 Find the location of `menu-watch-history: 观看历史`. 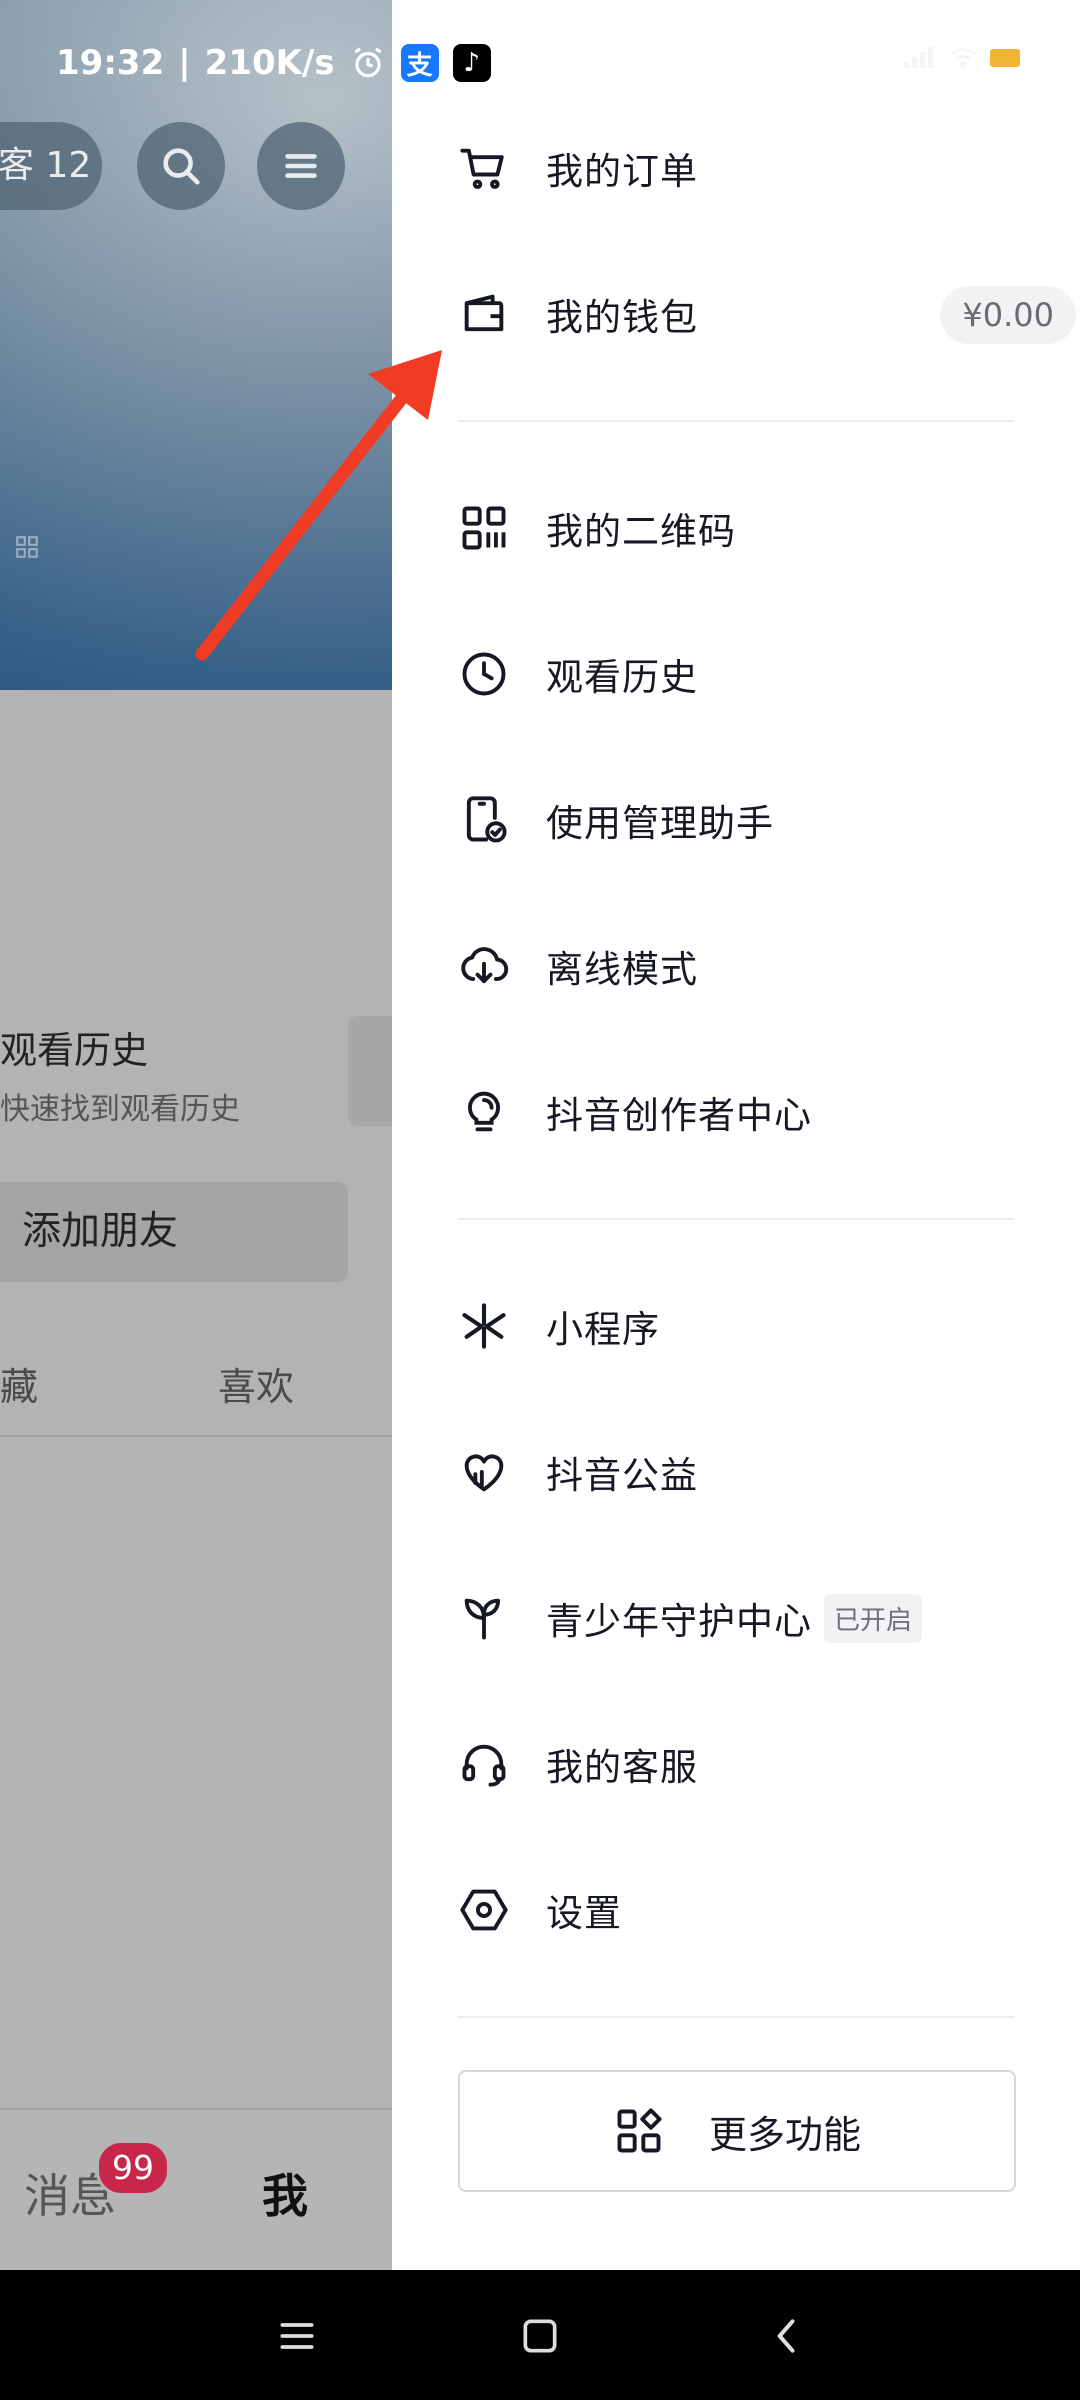

menu-watch-history: 观看历史 is located at coordinates (768, 674).